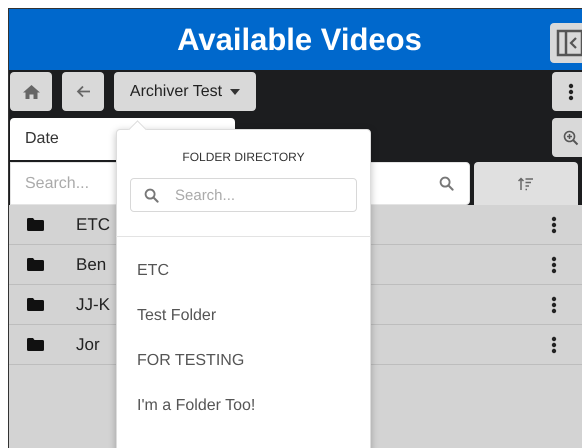  What do you see at coordinates (526, 183) in the screenshot?
I see `sort-icon` at bounding box center [526, 183].